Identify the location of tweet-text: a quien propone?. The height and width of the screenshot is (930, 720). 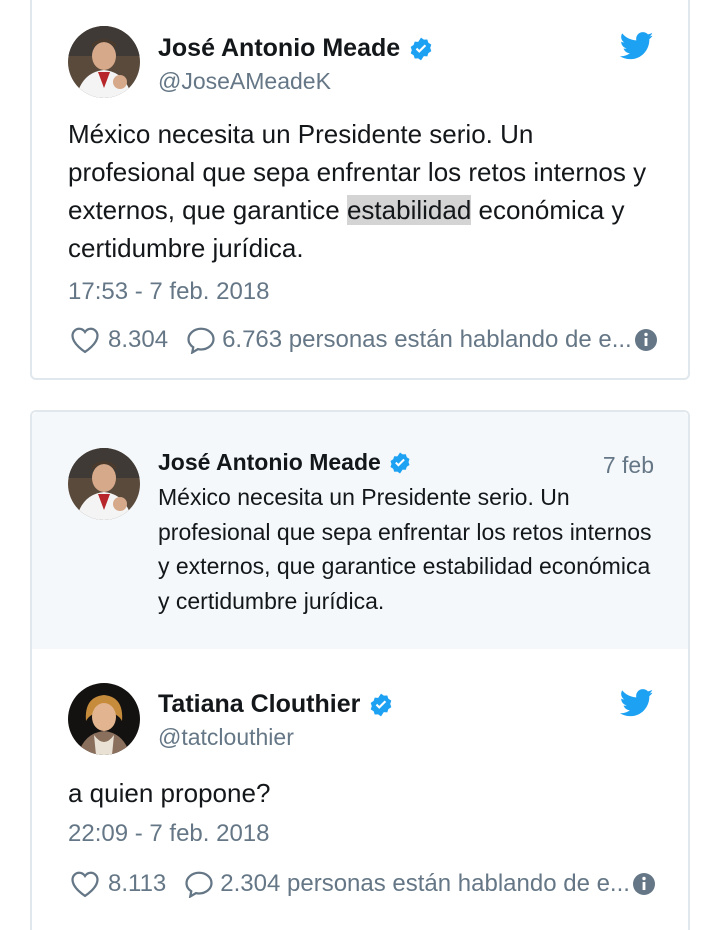
(169, 793).